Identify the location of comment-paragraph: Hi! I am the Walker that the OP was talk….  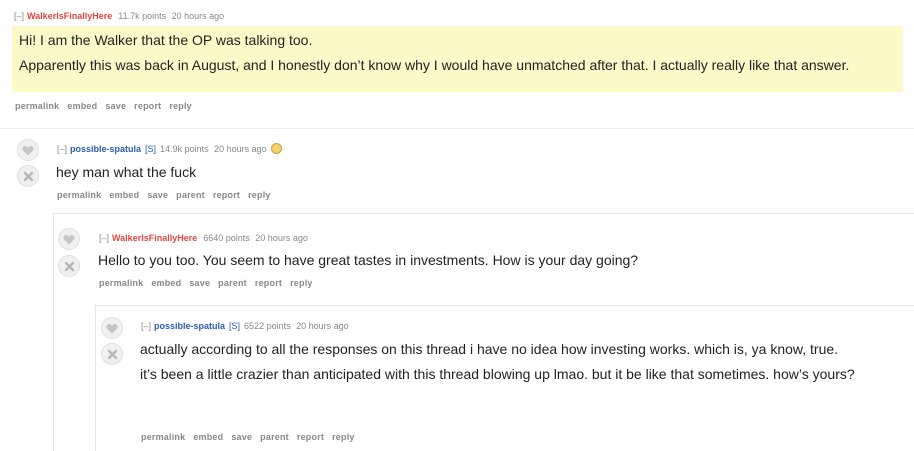
(166, 40).